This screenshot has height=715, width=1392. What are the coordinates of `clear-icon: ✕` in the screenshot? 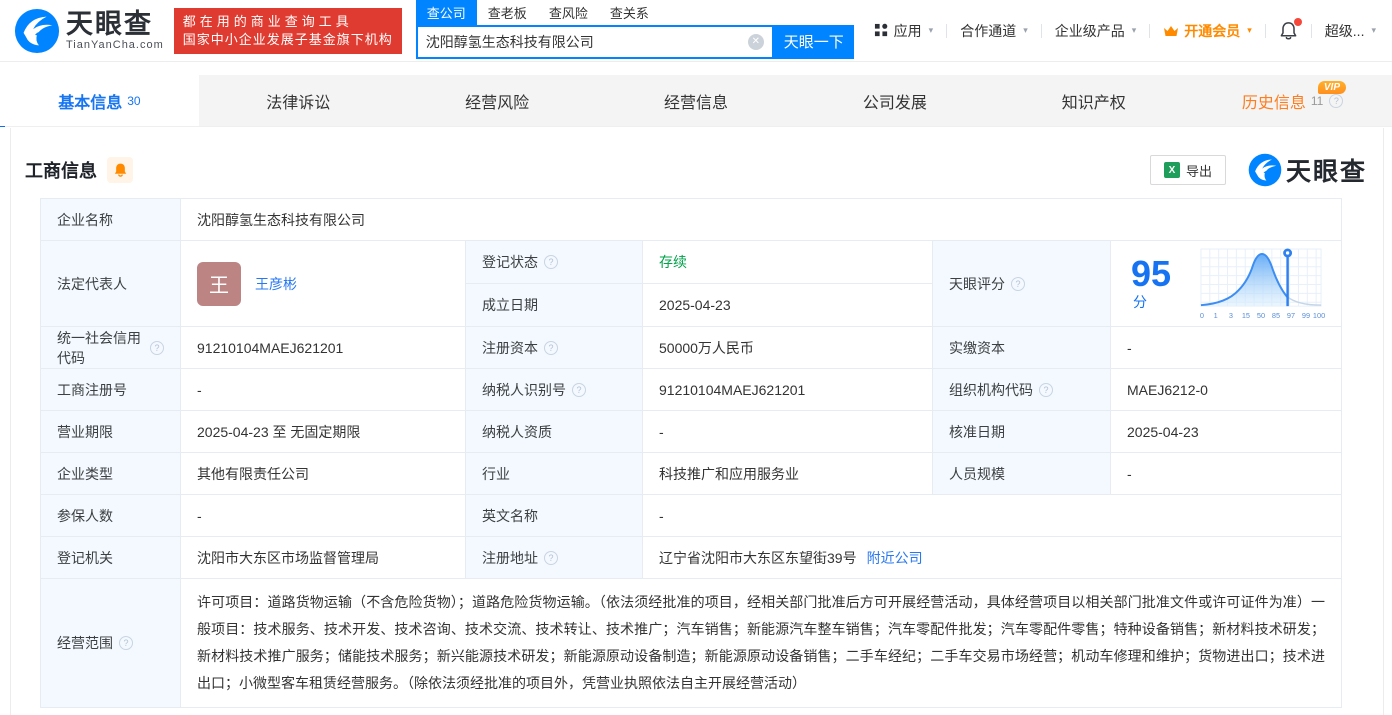 It's located at (755, 41).